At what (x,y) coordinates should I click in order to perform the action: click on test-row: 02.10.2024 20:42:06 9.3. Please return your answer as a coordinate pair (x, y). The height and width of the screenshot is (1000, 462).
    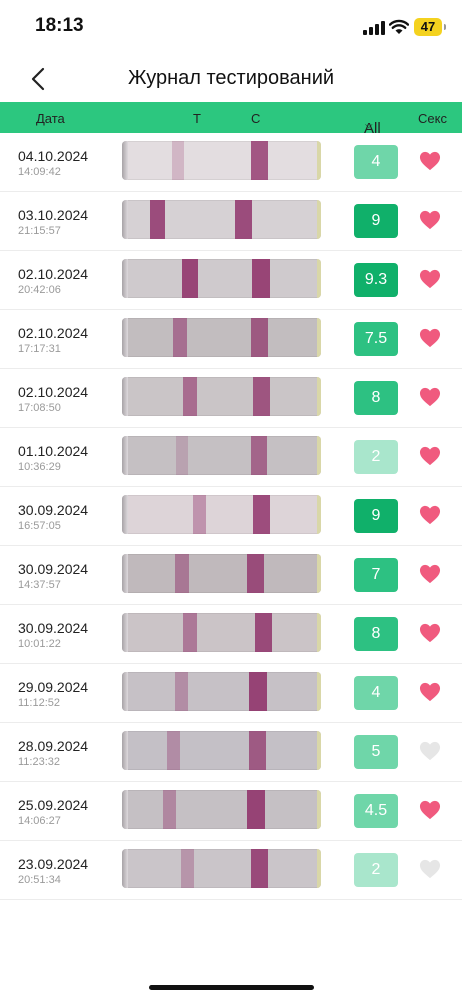
    Looking at the image, I should click on (231, 280).